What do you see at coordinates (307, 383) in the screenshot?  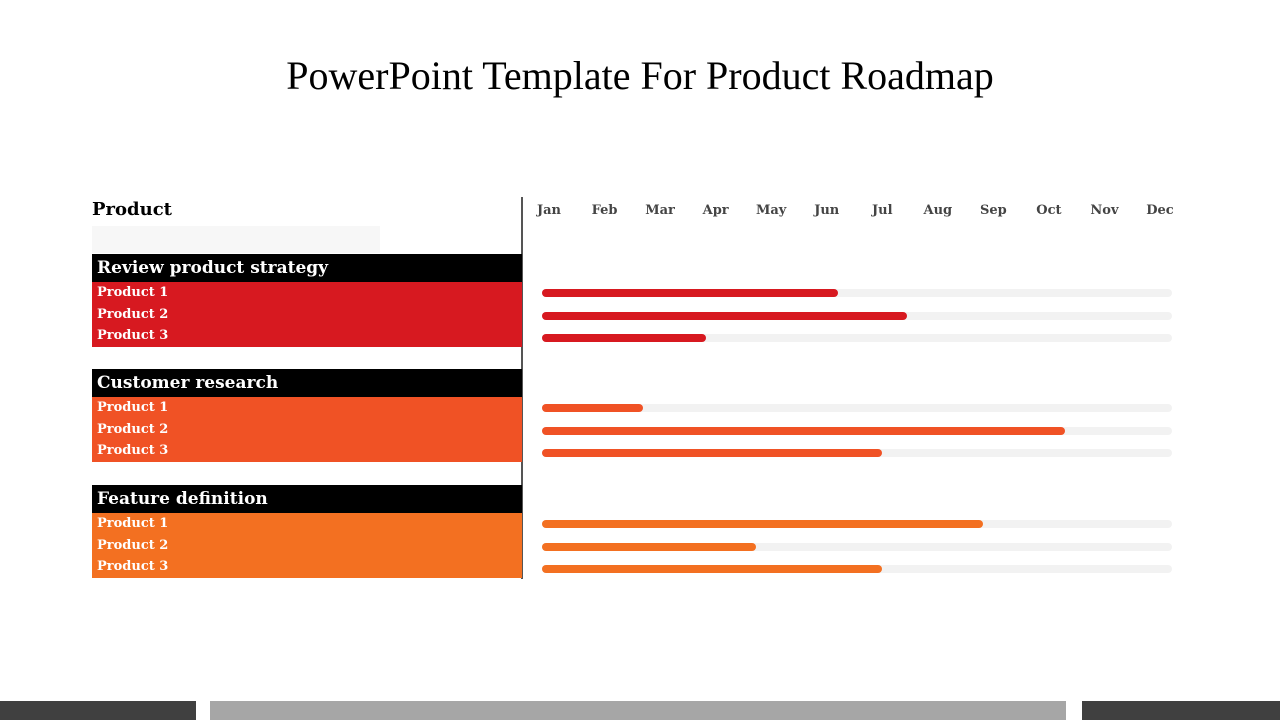 I see `group-header: Customer research` at bounding box center [307, 383].